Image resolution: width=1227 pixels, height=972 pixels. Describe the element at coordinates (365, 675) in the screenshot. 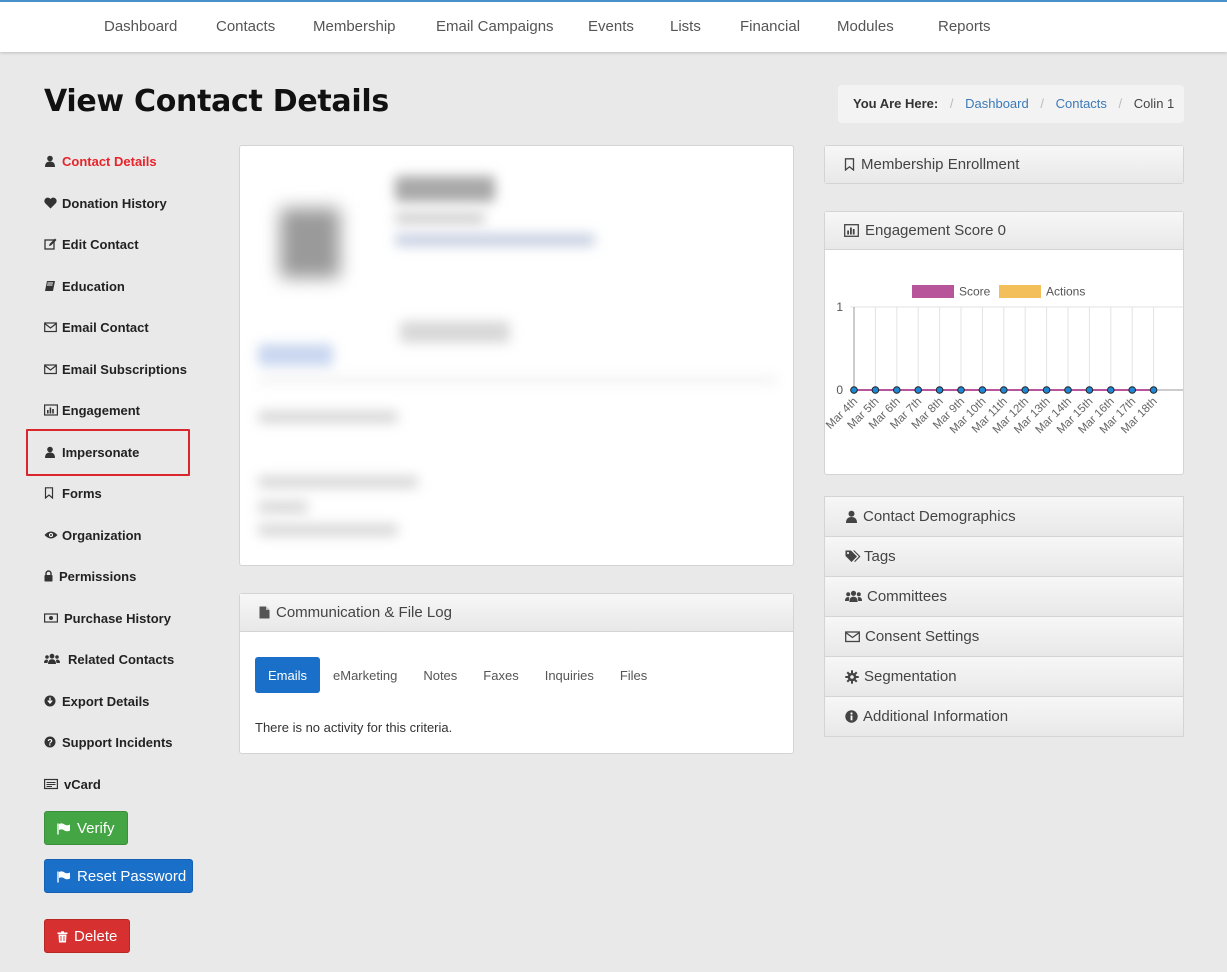

I see `tab-emarketing: eMarketing` at that location.